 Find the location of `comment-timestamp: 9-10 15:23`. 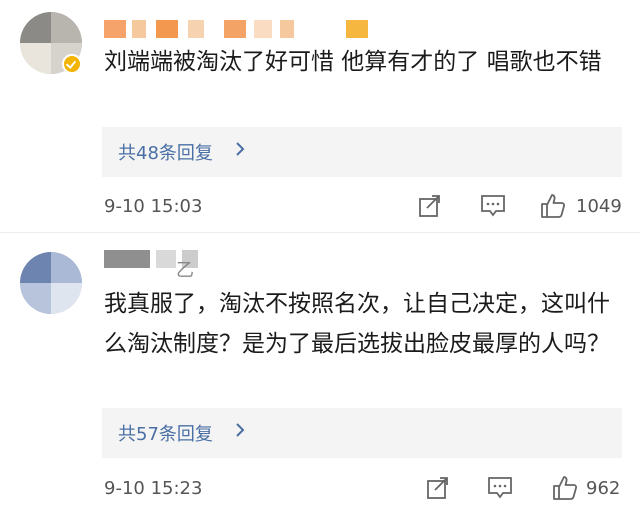

comment-timestamp: 9-10 15:23 is located at coordinates (153, 488).